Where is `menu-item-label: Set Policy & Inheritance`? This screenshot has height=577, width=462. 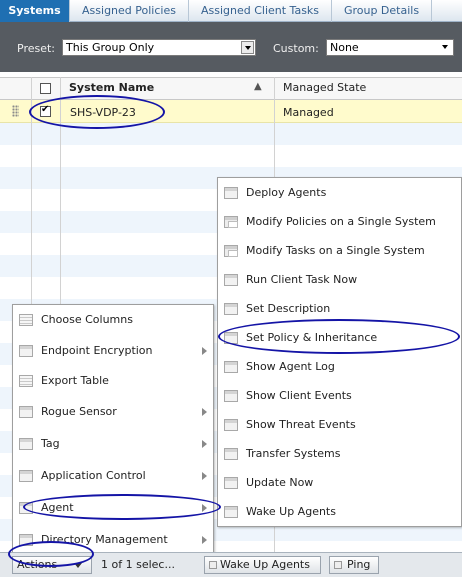 menu-item-label: Set Policy & Inheritance is located at coordinates (312, 337).